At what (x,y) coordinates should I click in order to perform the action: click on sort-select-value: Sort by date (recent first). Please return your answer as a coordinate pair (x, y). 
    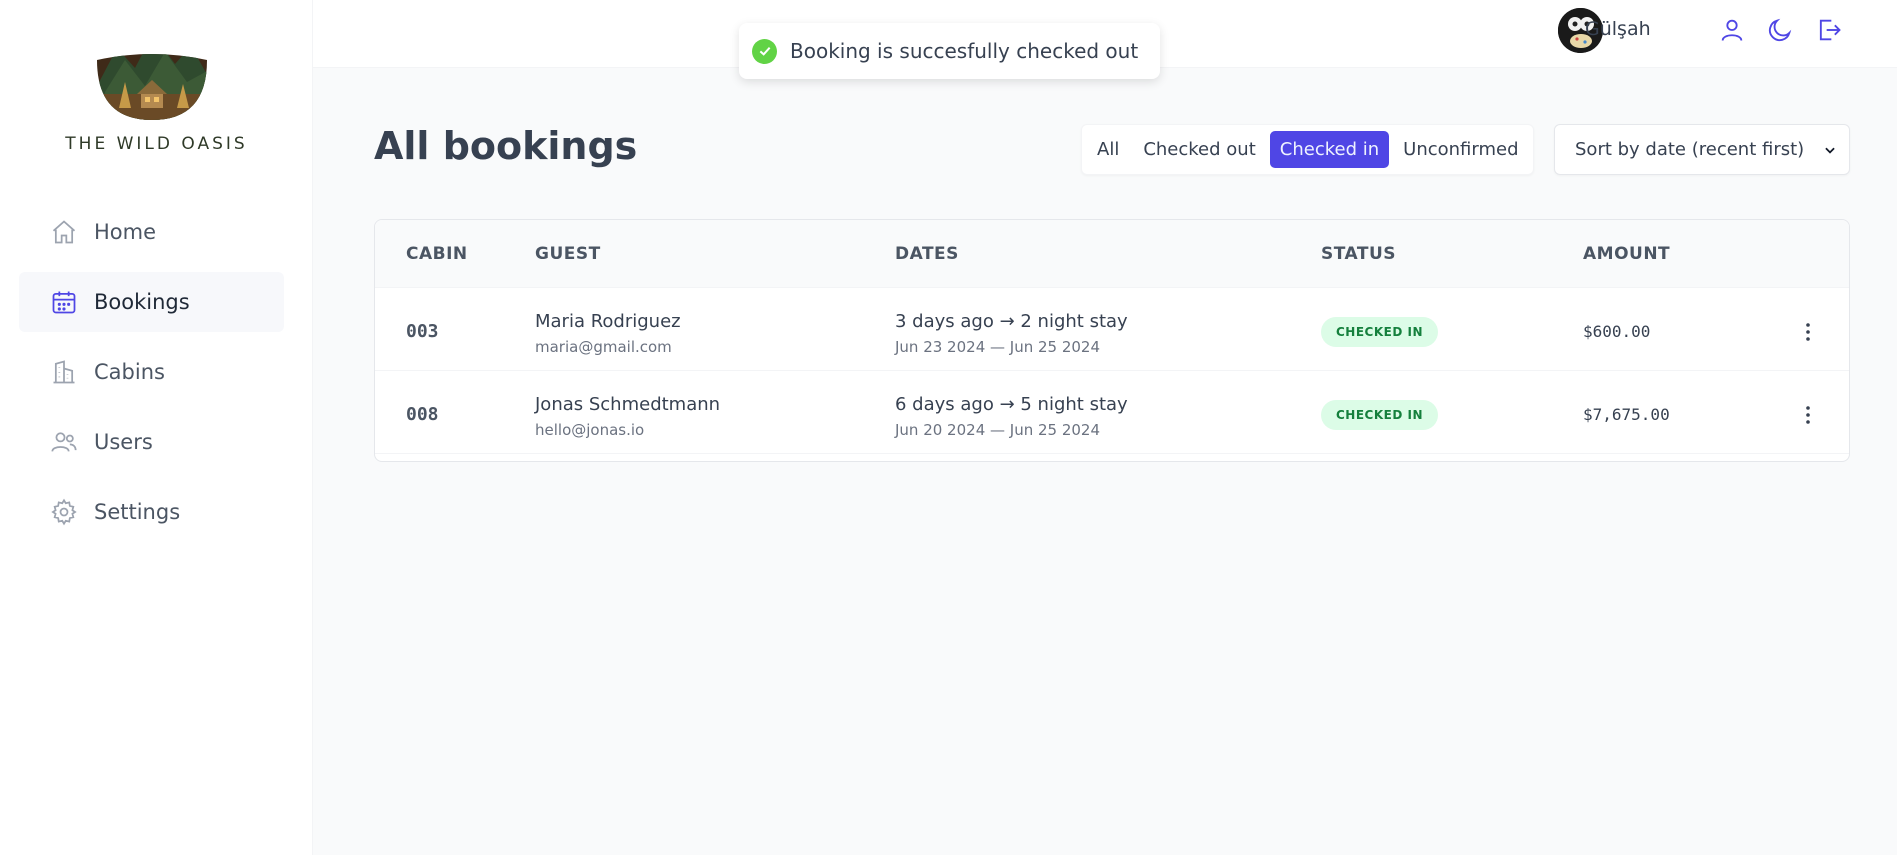
    Looking at the image, I should click on (1690, 149).